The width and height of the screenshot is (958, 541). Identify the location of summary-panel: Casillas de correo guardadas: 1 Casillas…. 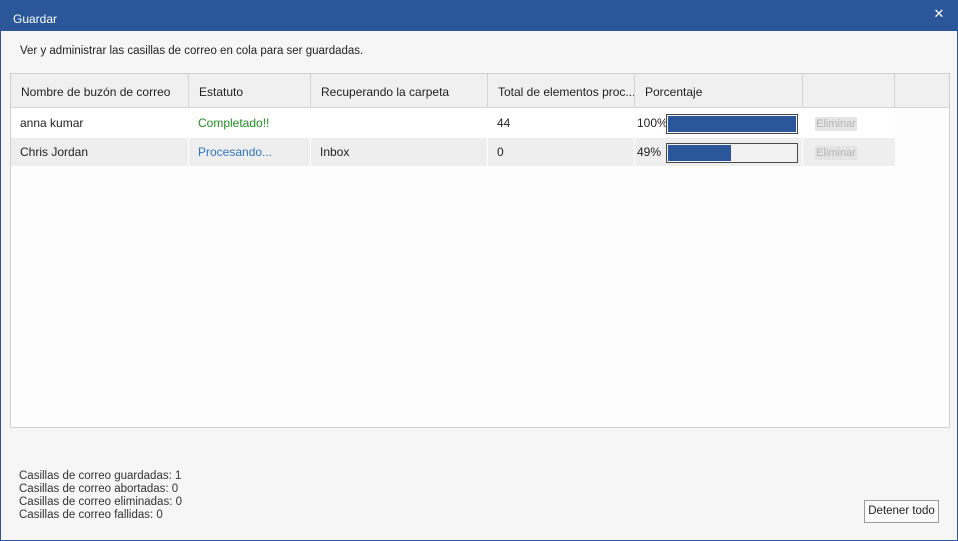
(100, 496).